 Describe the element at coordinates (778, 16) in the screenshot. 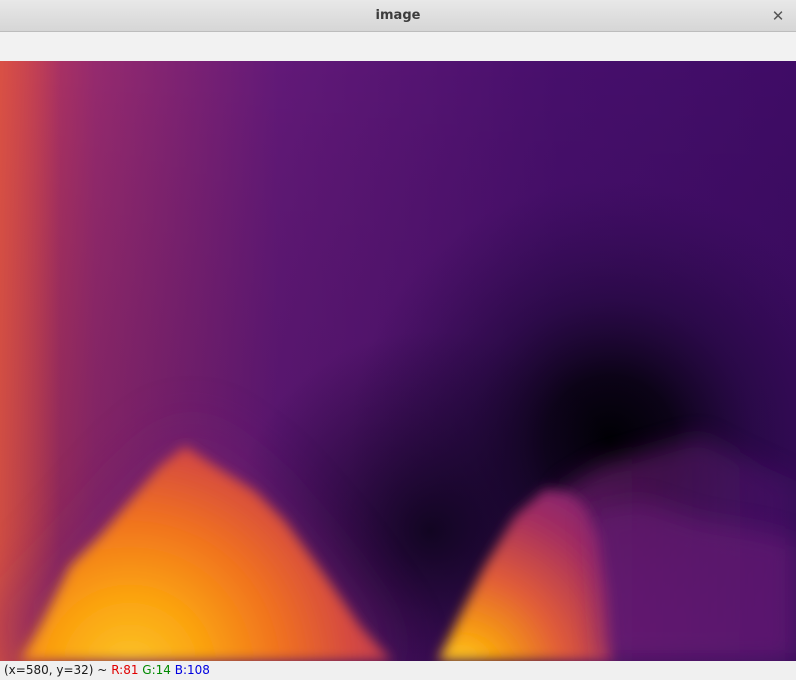

I see `close-icon: ✕` at that location.